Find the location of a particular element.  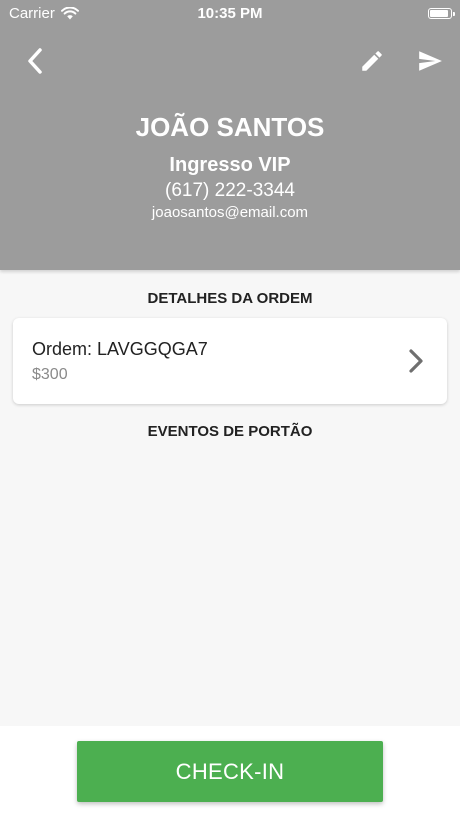

ticket-type: Ingresso VIP is located at coordinates (230, 165).